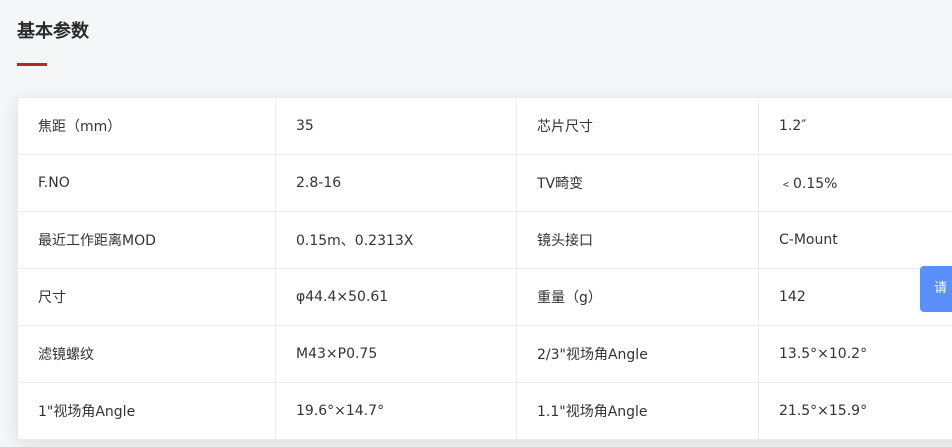 This screenshot has height=447, width=952. Describe the element at coordinates (146, 297) in the screenshot. I see `param-label: 尺寸` at that location.